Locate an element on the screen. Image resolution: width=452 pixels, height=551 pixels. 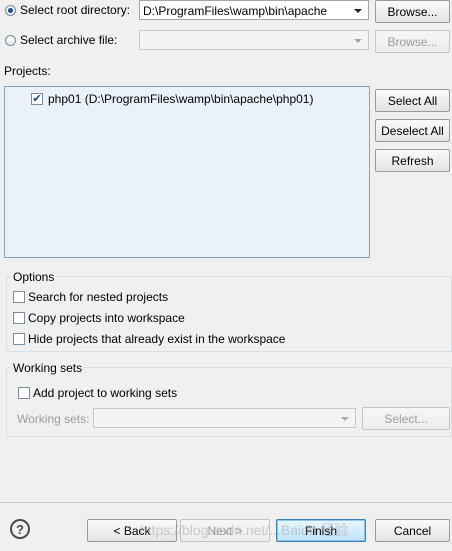
archive-file-combo is located at coordinates (254, 40).